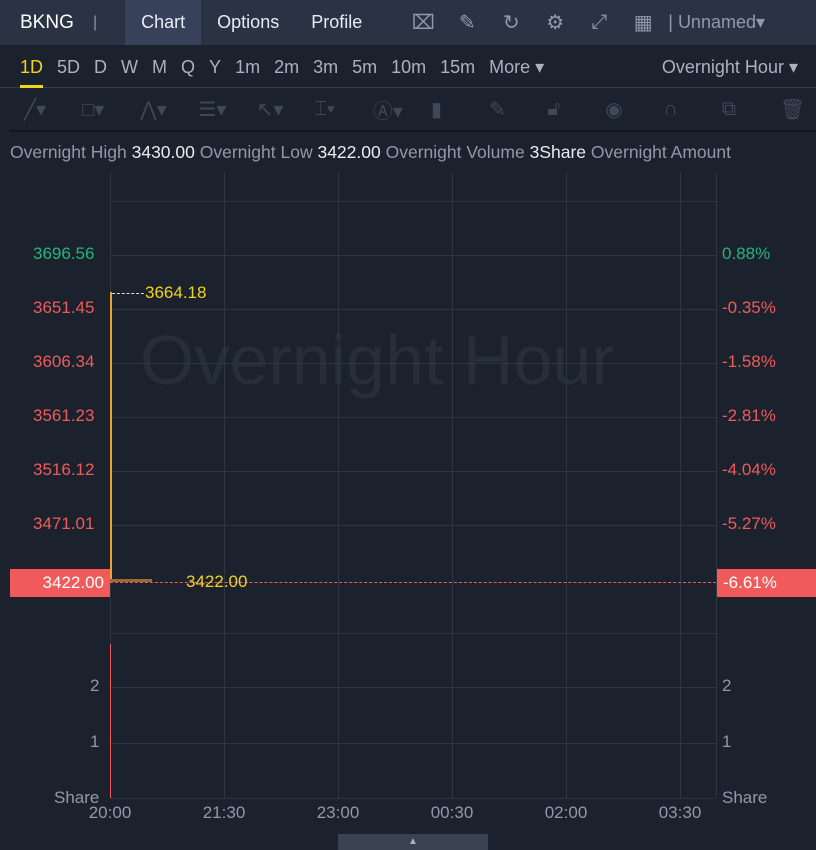 This screenshot has height=850, width=816. Describe the element at coordinates (286, 66) in the screenshot. I see `period-2m: 2m` at that location.